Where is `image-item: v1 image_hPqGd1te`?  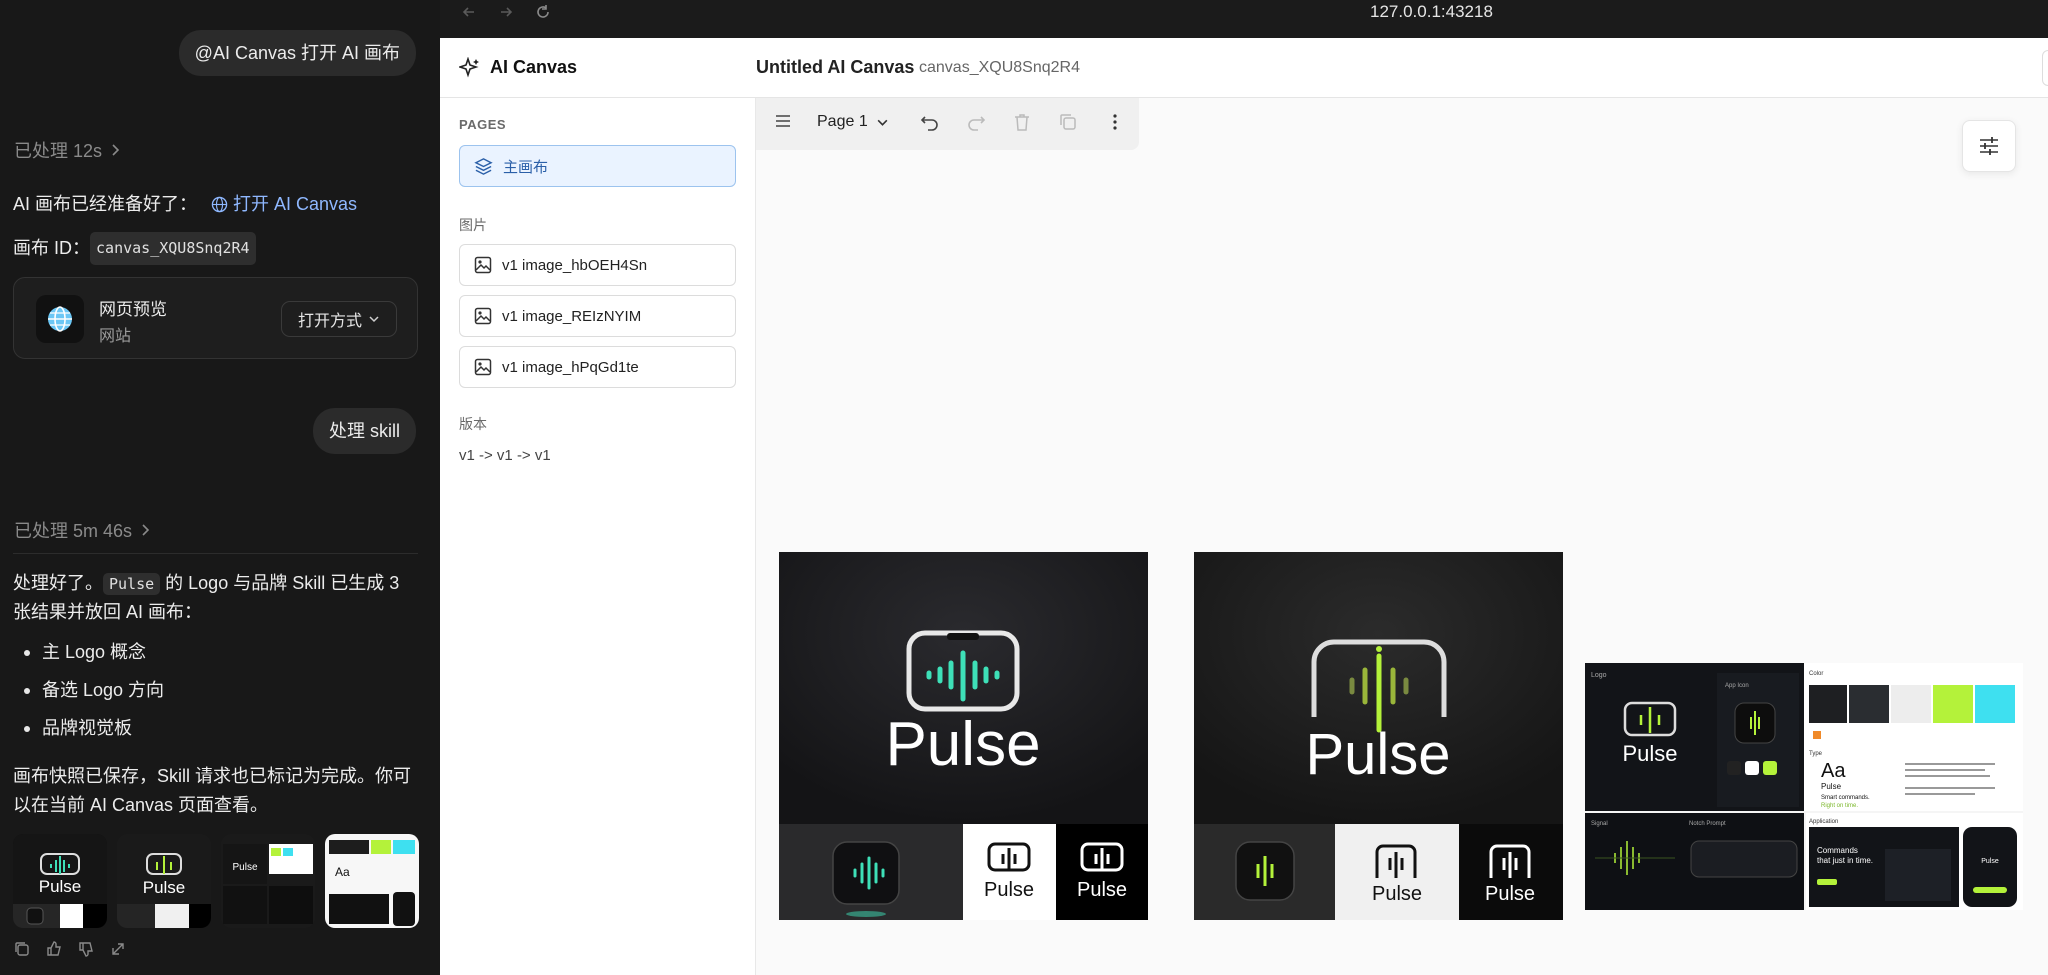 image-item: v1 image_hPqGd1te is located at coordinates (597, 367).